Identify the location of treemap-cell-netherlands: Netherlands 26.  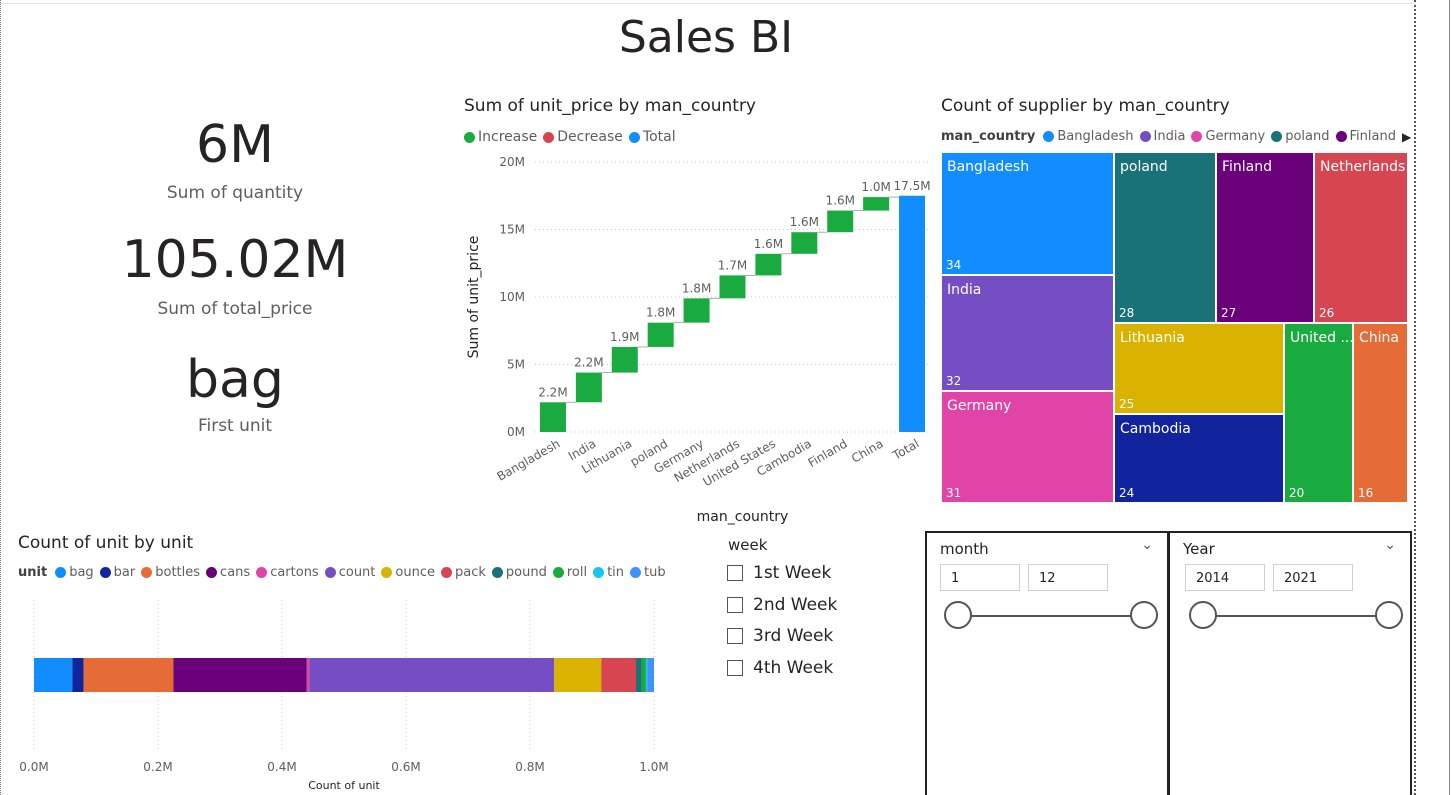
(1361, 237).